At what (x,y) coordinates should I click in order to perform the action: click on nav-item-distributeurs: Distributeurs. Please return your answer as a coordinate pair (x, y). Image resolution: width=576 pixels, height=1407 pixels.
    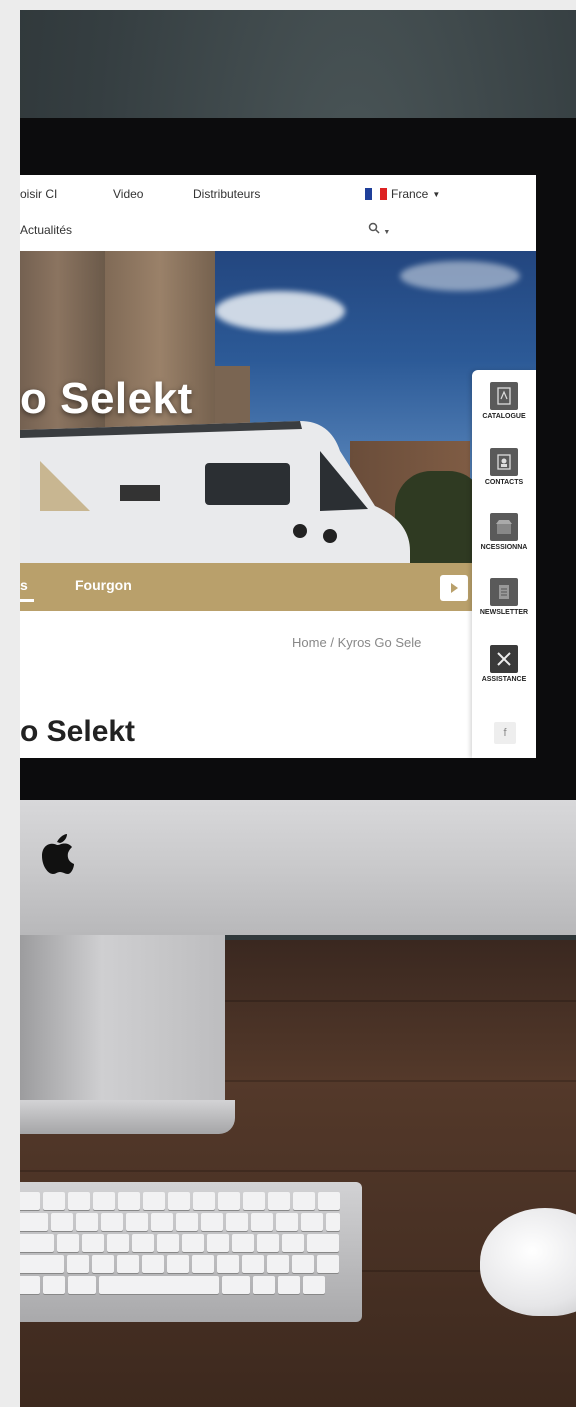
    Looking at the image, I should click on (226, 194).